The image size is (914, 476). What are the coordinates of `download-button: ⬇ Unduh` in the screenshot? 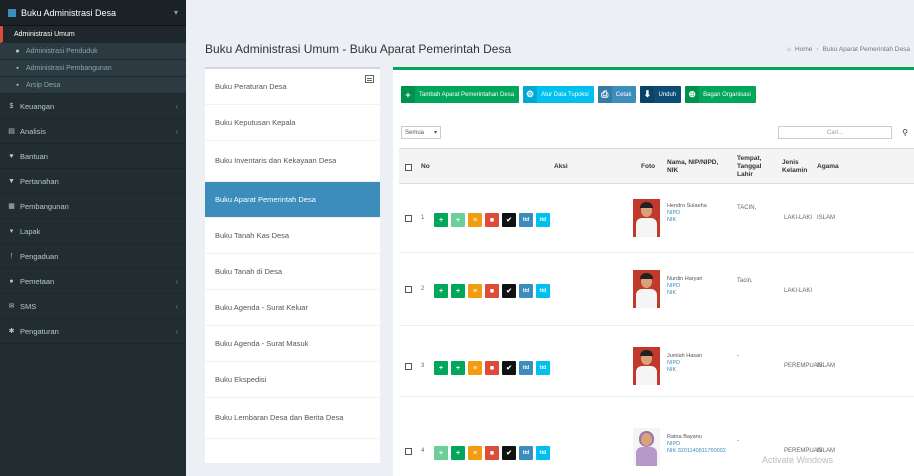 It's located at (661, 94).